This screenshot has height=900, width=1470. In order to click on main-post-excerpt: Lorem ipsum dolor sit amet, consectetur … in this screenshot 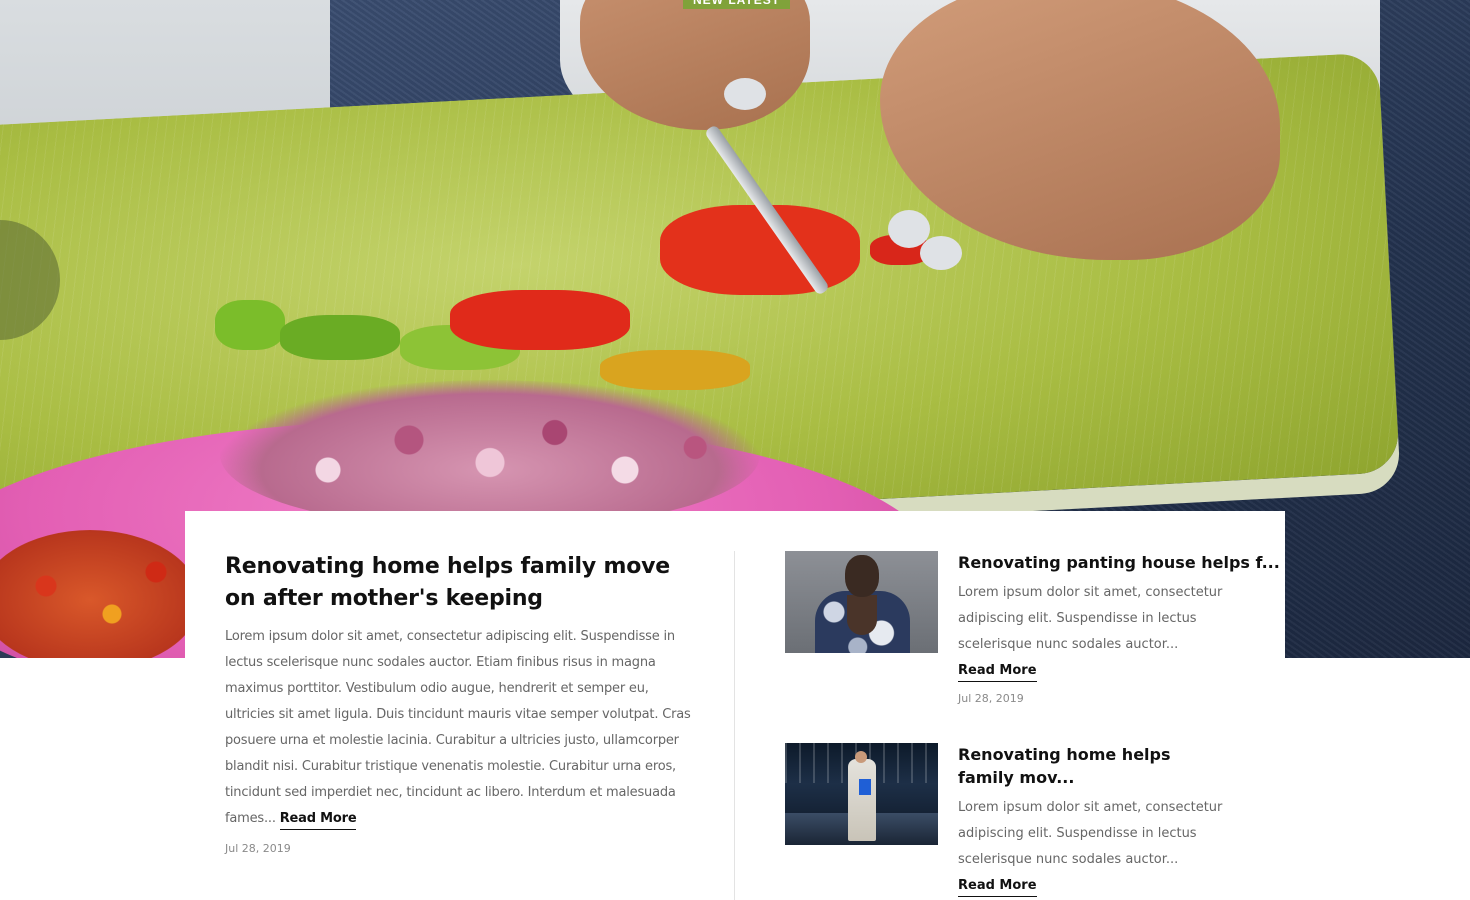, I will do `click(462, 728)`.